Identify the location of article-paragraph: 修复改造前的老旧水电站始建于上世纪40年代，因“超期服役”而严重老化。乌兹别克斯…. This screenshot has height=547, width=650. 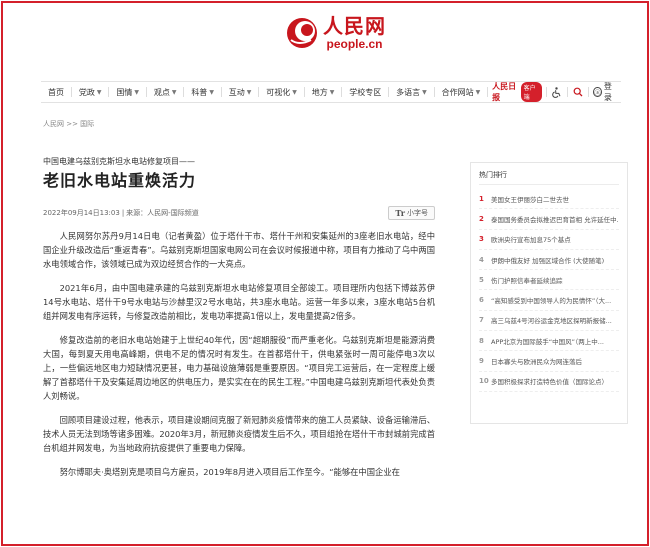
(239, 368).